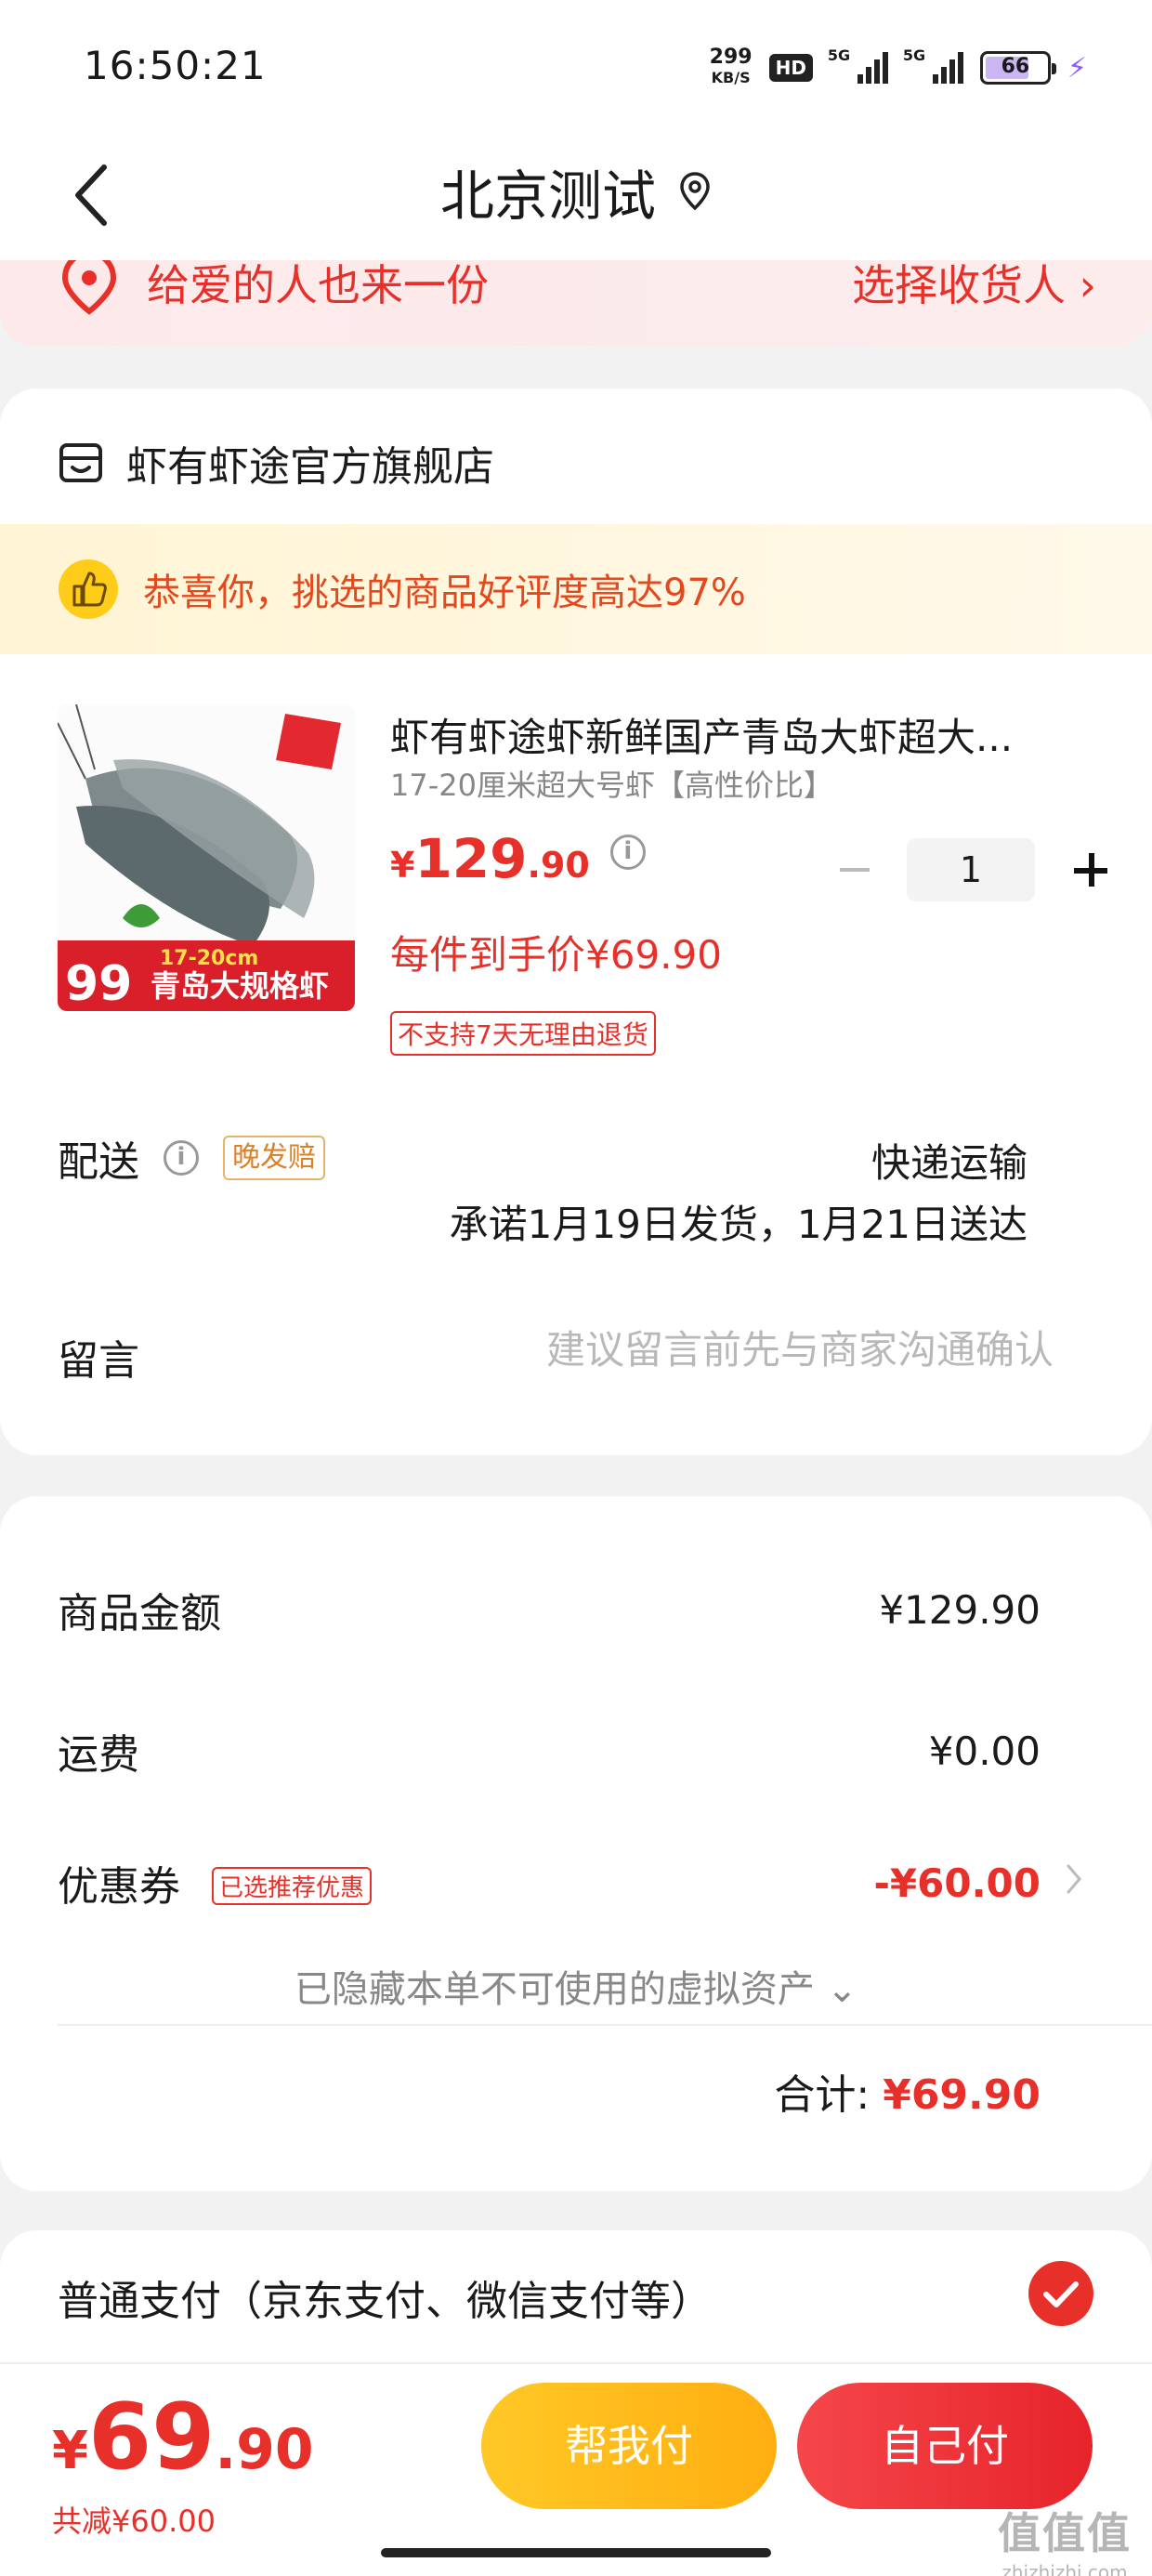 This screenshot has width=1152, height=2576. I want to click on shipping-value: ¥0.00, so click(984, 1751).